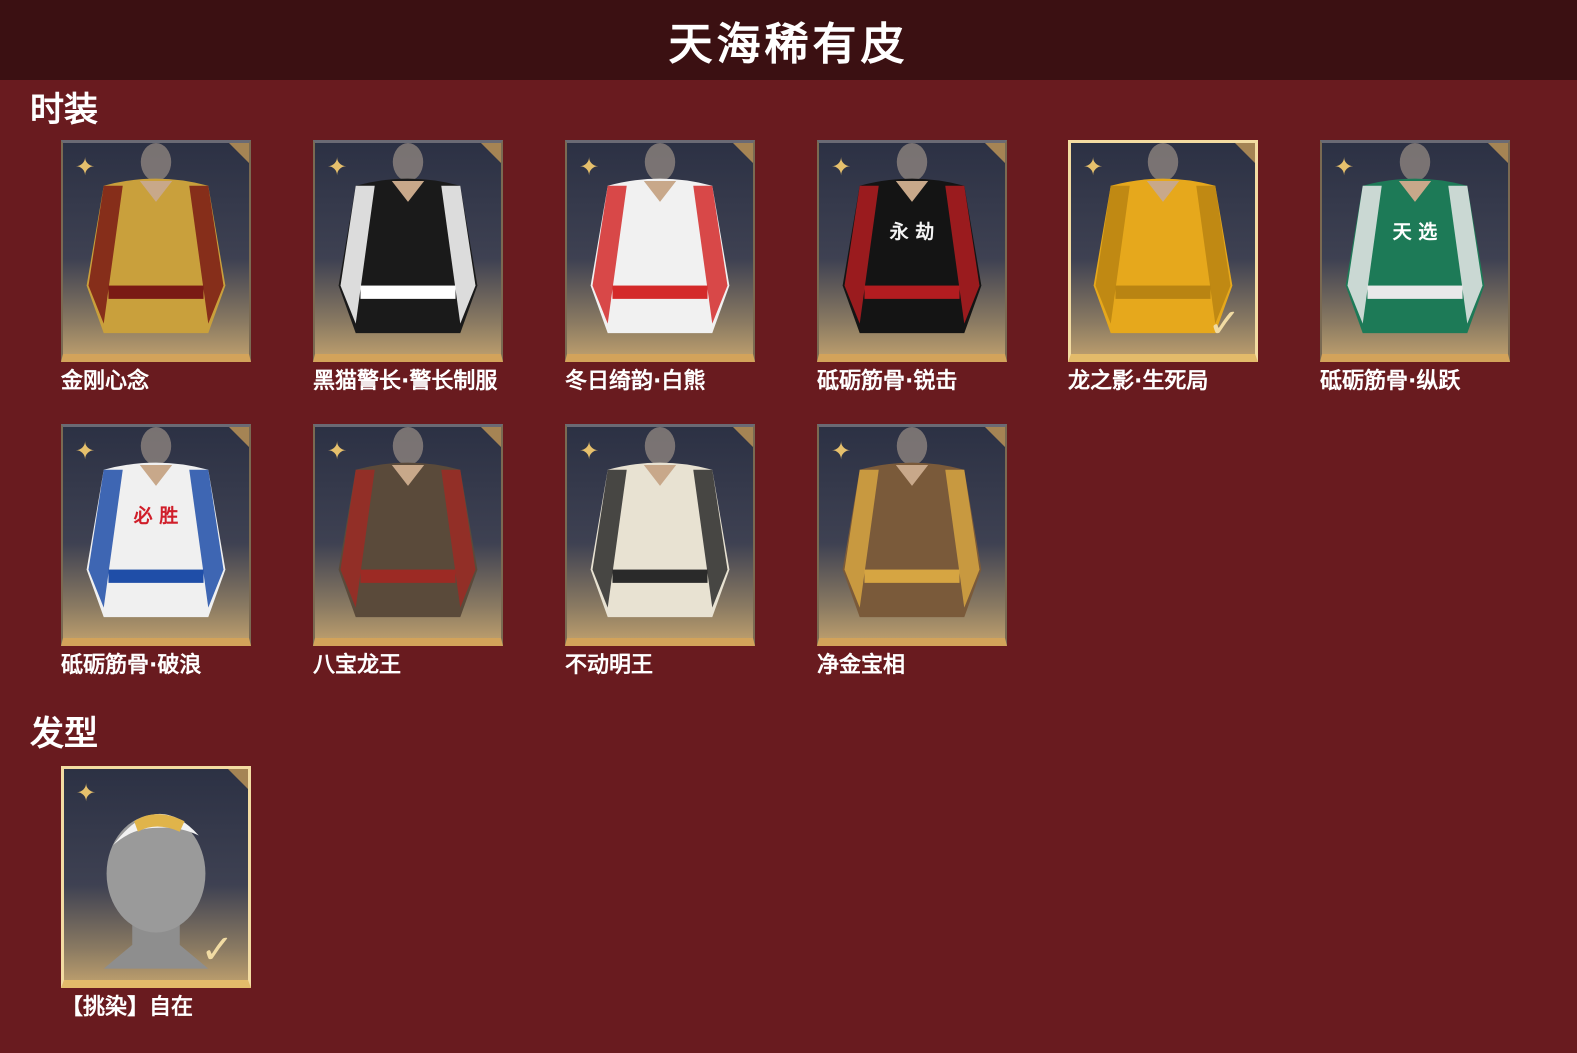 The image size is (1577, 1053). Describe the element at coordinates (127, 1007) in the screenshot. I see `item-label: 【挑染】自在` at that location.